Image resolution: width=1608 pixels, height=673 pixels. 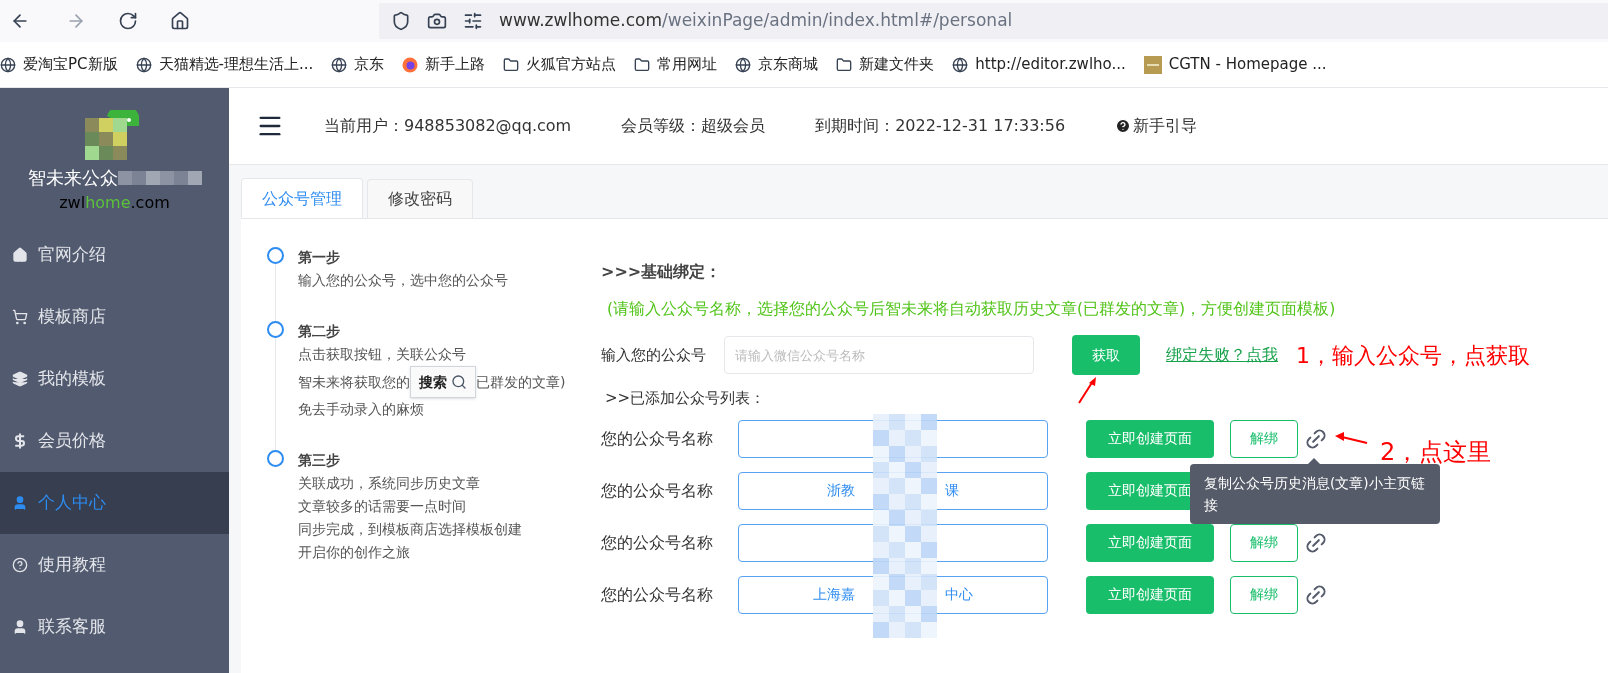 I want to click on stack-icon, so click(x=20, y=379).